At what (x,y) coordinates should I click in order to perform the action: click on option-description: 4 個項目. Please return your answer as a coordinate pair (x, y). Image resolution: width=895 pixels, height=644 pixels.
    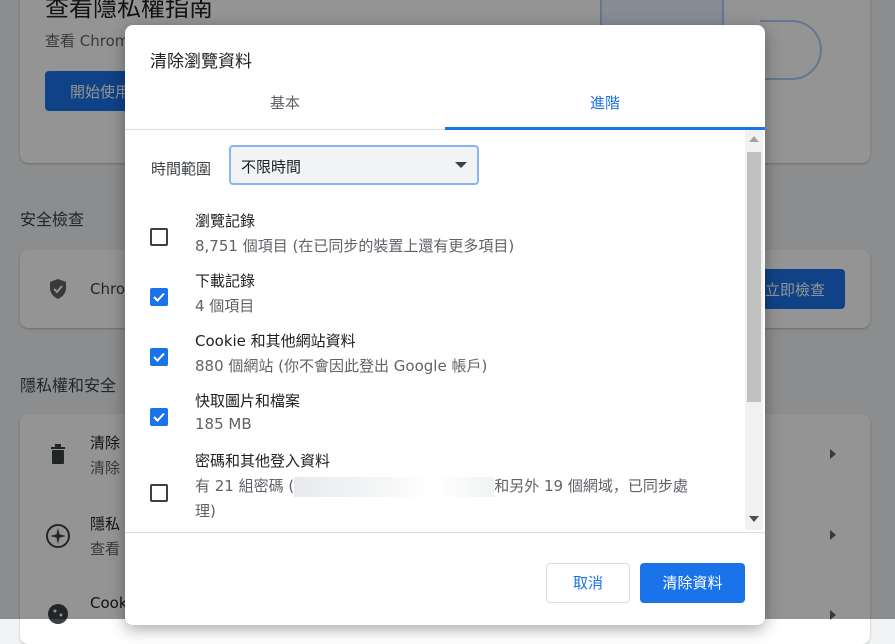
    Looking at the image, I should click on (225, 306).